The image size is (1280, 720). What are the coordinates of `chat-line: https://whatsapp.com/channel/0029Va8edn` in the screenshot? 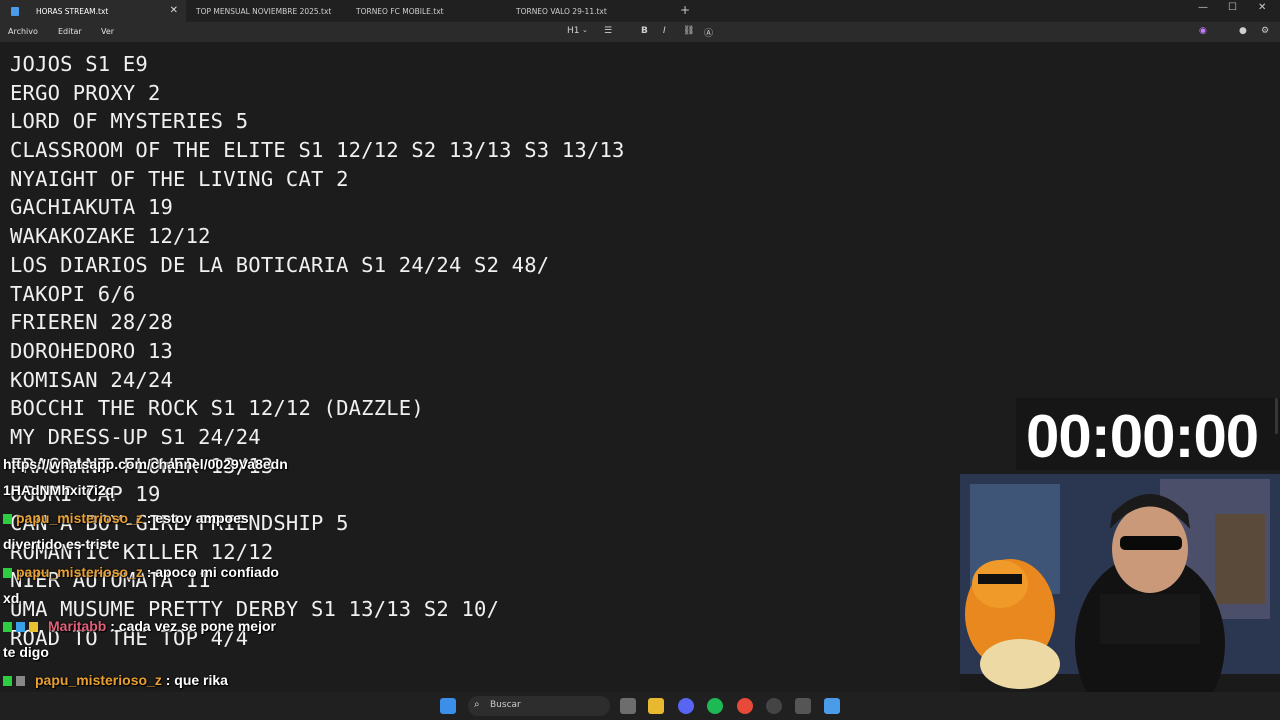 It's located at (145, 464).